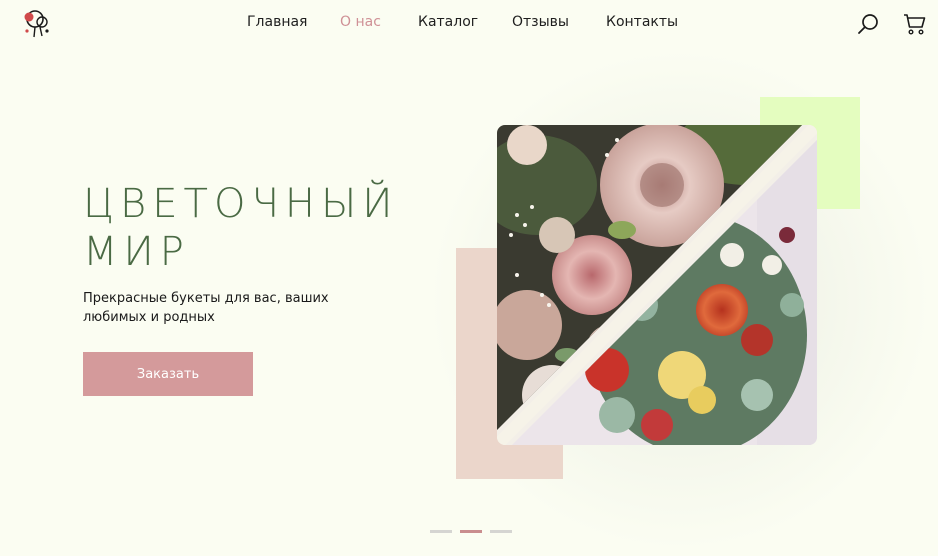 The image size is (938, 556). I want to click on slider-dot-active, so click(471, 531).